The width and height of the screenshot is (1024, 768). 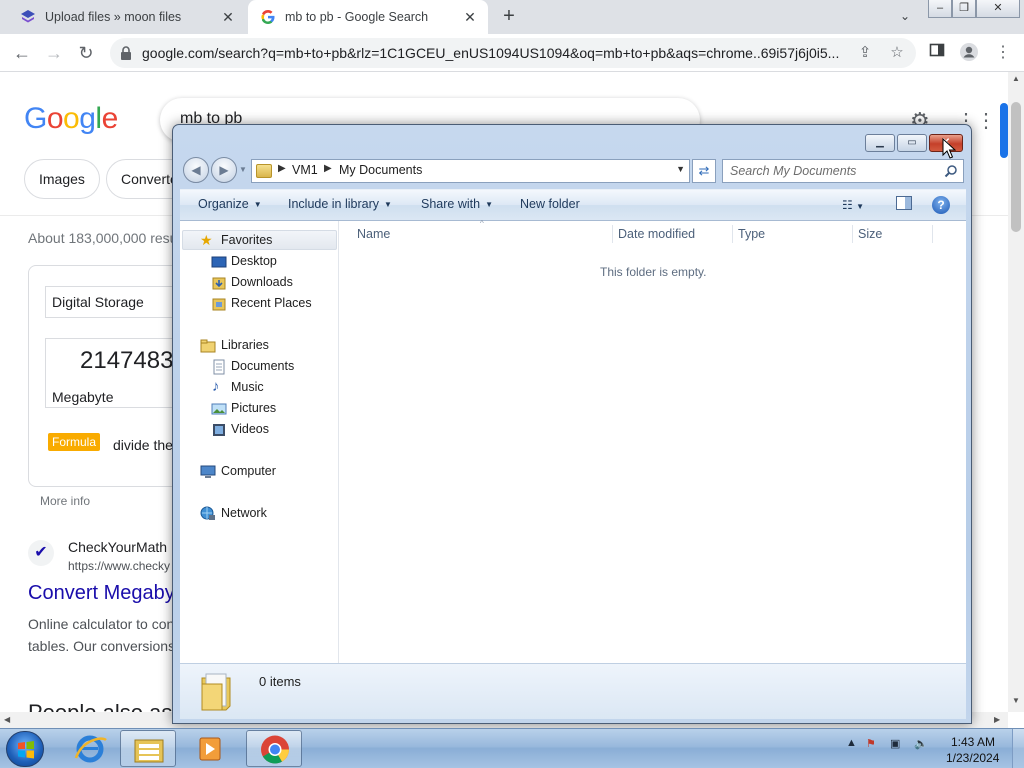 I want to click on network-tray-icon: ▣, so click(x=895, y=743).